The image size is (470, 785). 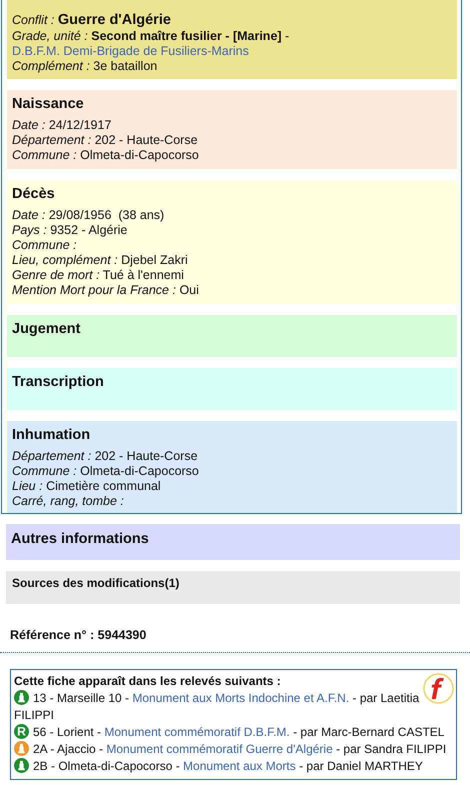 What do you see at coordinates (68, 501) in the screenshot?
I see `field-line: Carré, rang, tombe :` at bounding box center [68, 501].